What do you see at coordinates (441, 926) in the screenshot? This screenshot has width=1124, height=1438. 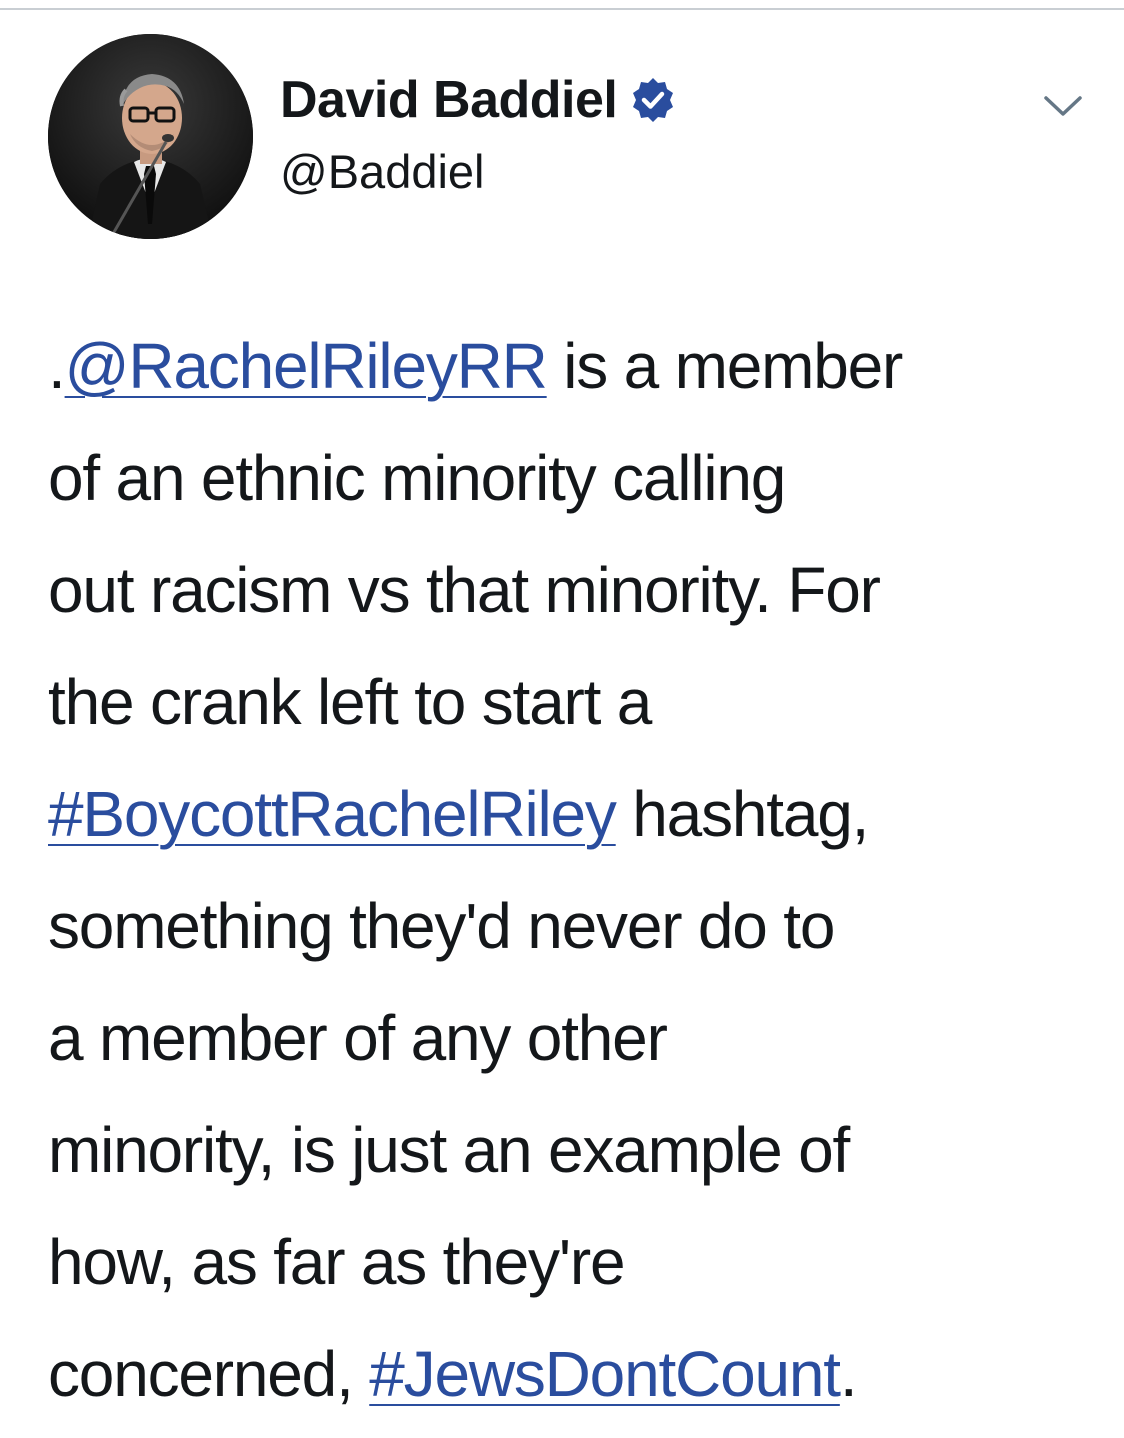 I see `tweet-text-segment: something they'd never do to` at bounding box center [441, 926].